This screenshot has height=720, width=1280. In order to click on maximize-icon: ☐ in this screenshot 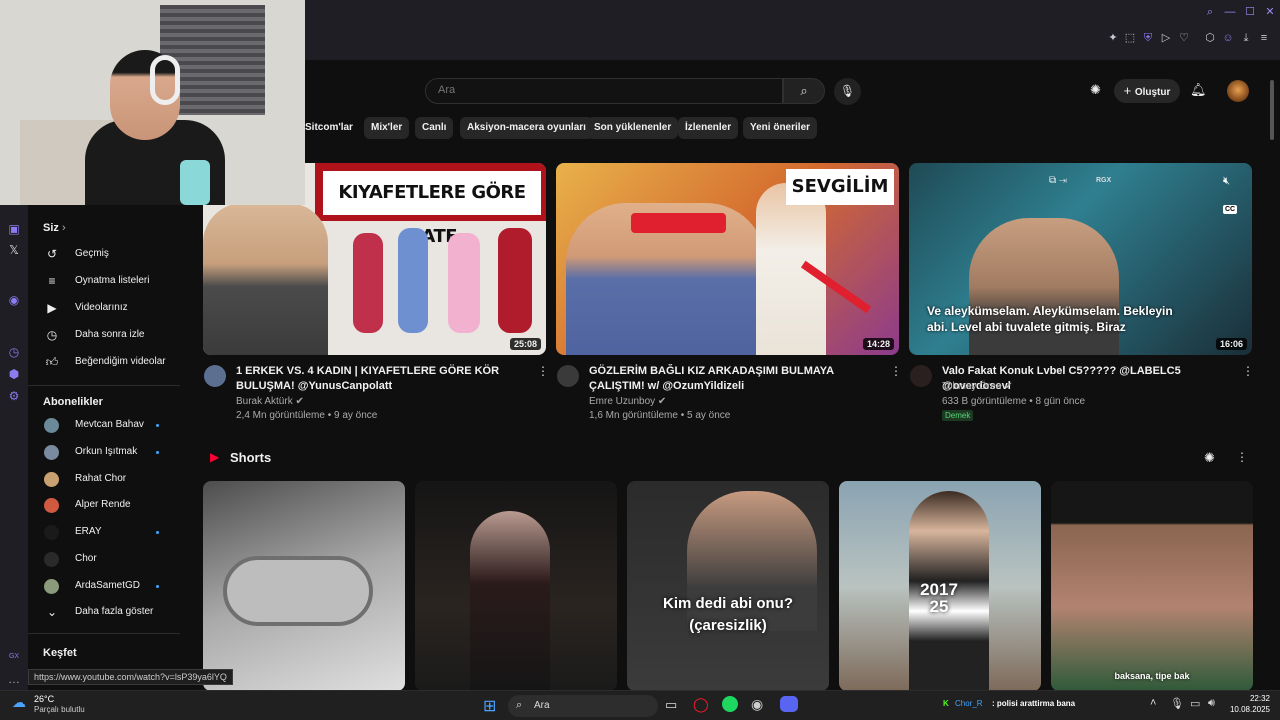, I will do `click(1250, 12)`.